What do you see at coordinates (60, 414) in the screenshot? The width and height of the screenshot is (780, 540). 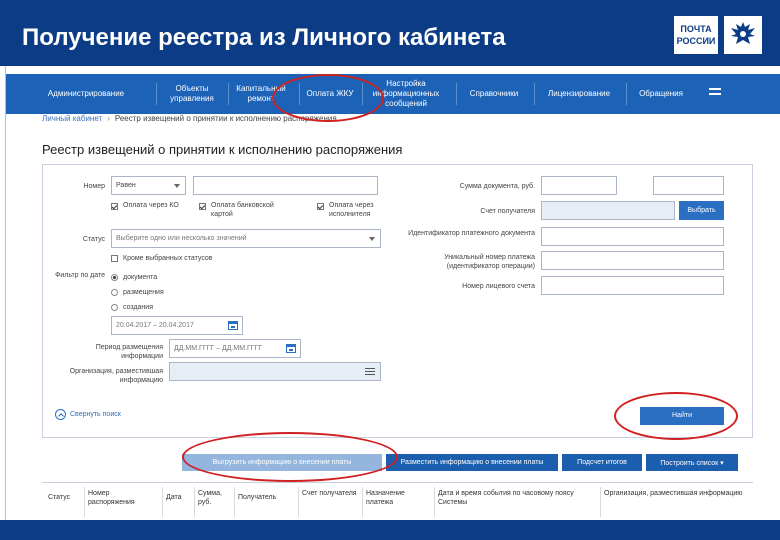 I see `chevron-up-icon` at bounding box center [60, 414].